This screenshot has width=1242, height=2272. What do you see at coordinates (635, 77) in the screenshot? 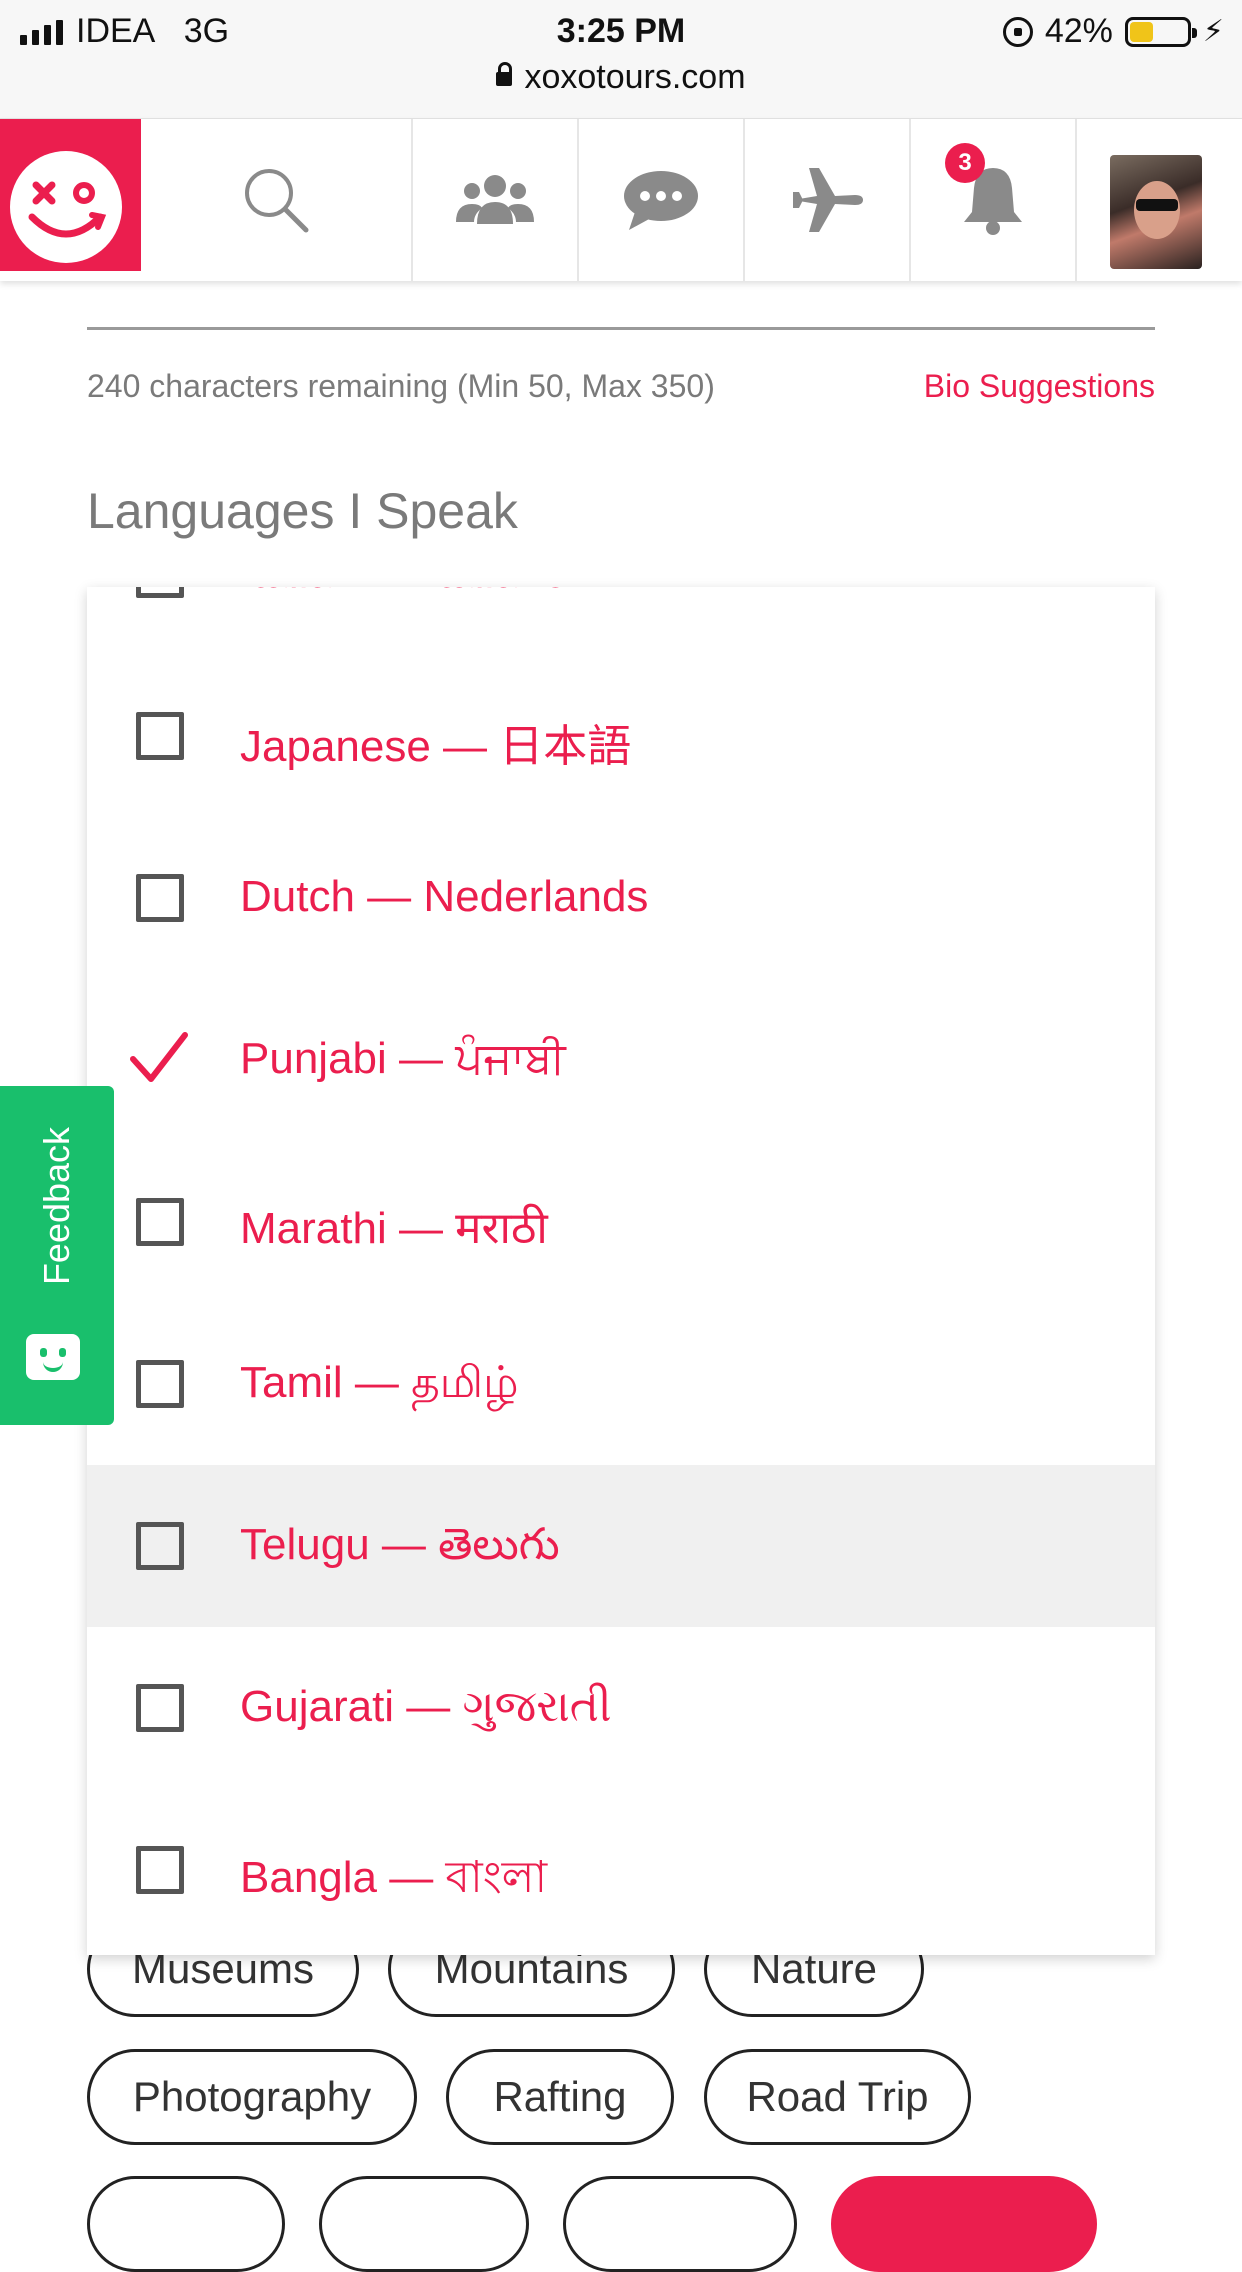
I see `url-text: xoxotours.com` at bounding box center [635, 77].